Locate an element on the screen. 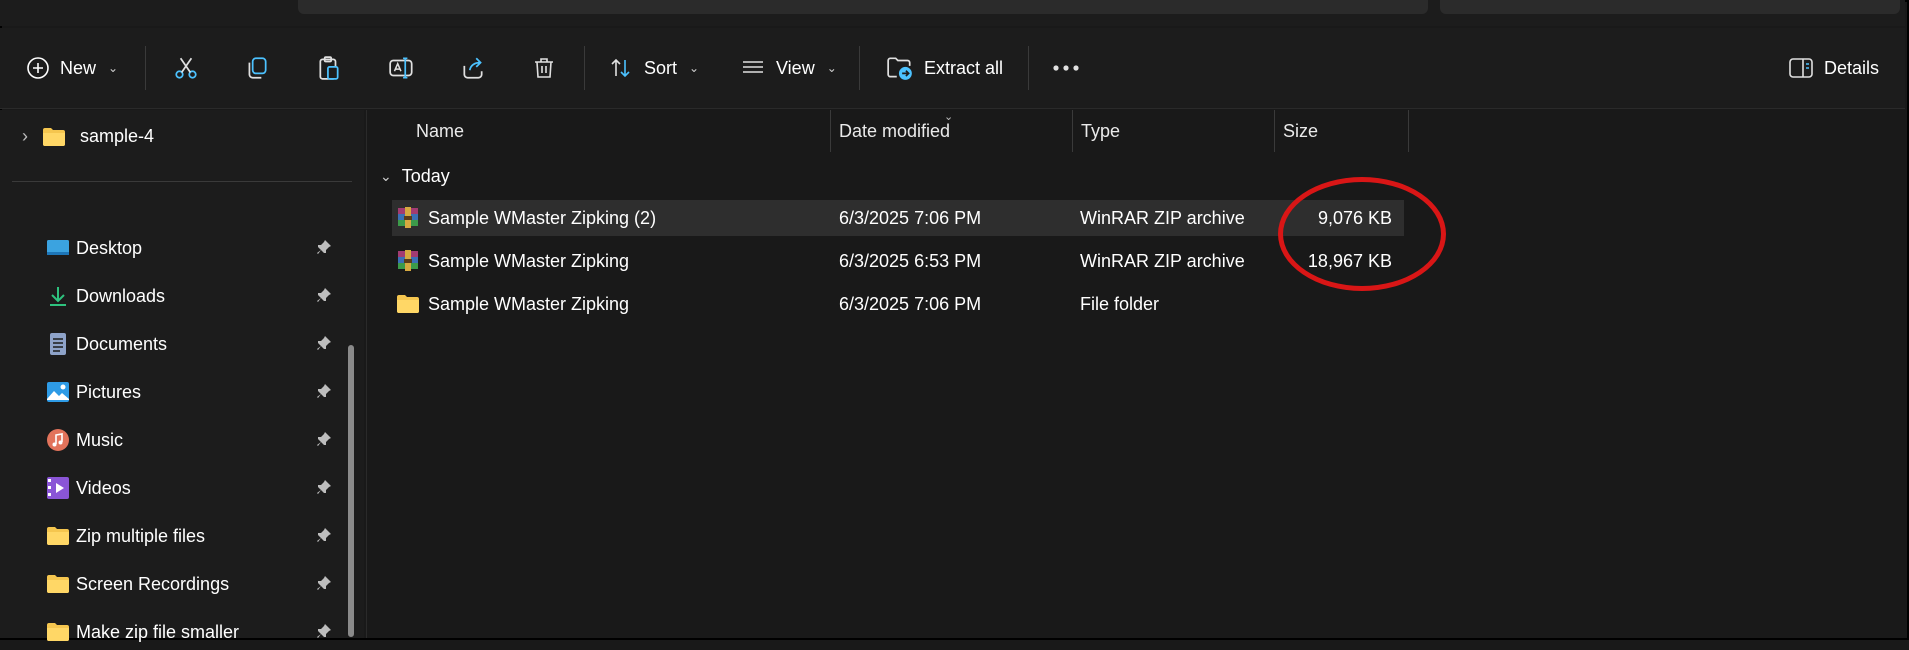  document-icon is located at coordinates (58, 344).